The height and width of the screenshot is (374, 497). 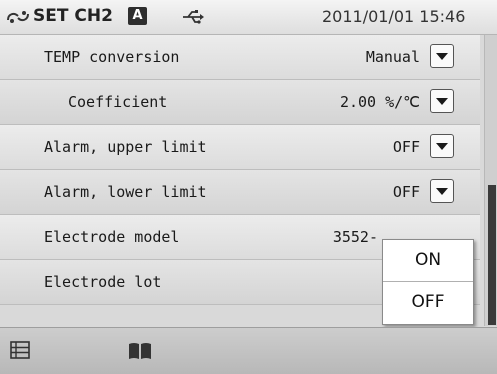 What do you see at coordinates (428, 302) in the screenshot?
I see `option-off: OFF` at bounding box center [428, 302].